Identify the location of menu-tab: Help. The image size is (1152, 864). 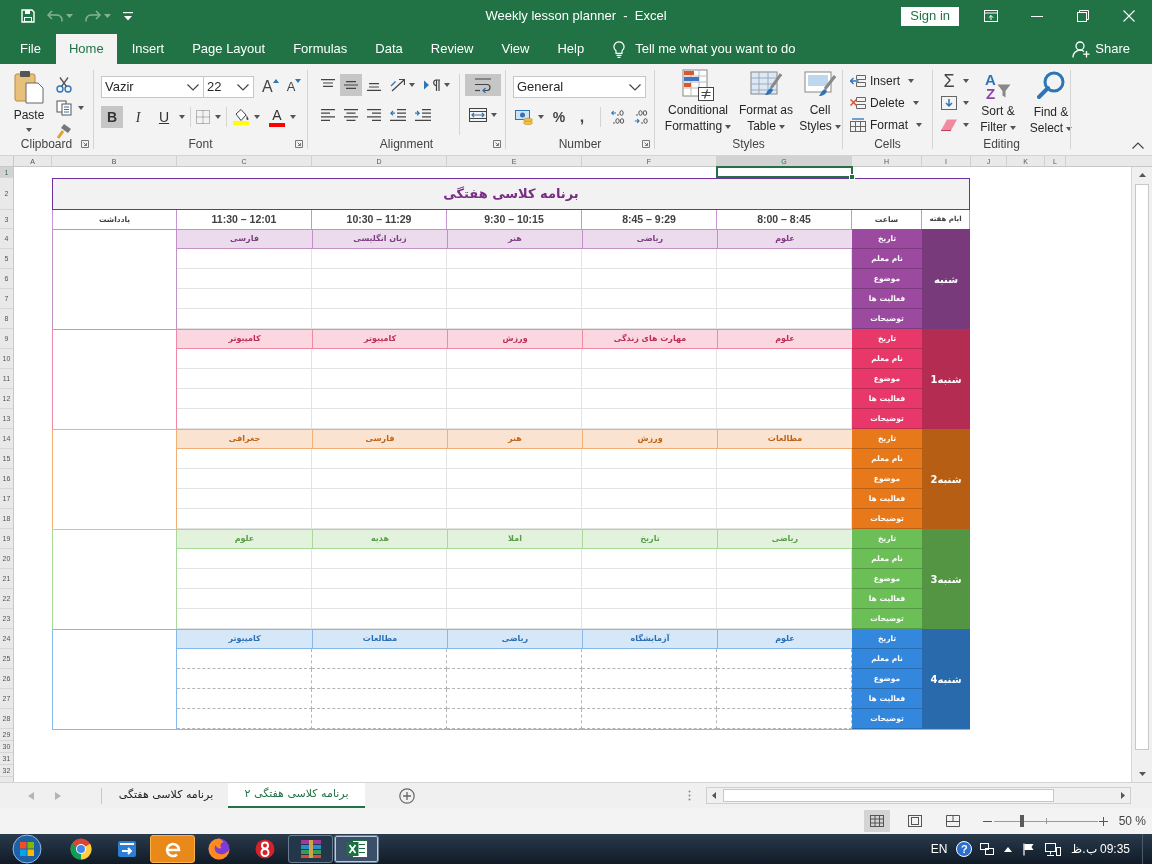
(571, 49).